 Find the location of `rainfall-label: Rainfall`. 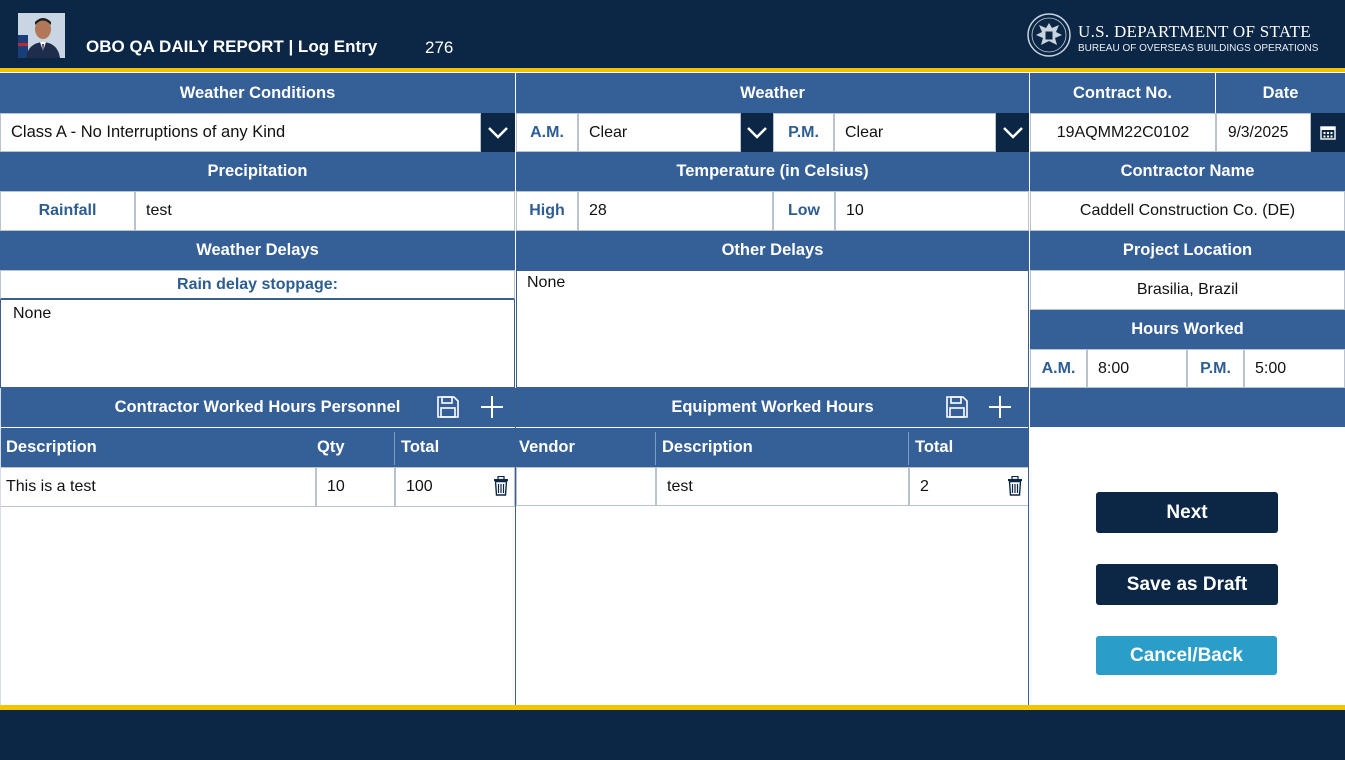

rainfall-label: Rainfall is located at coordinates (67, 211).